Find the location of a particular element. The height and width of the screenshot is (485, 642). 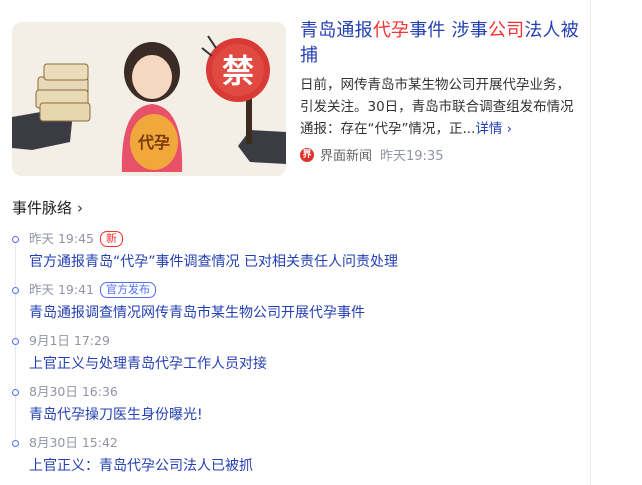

details-label: 详情 is located at coordinates (489, 129).